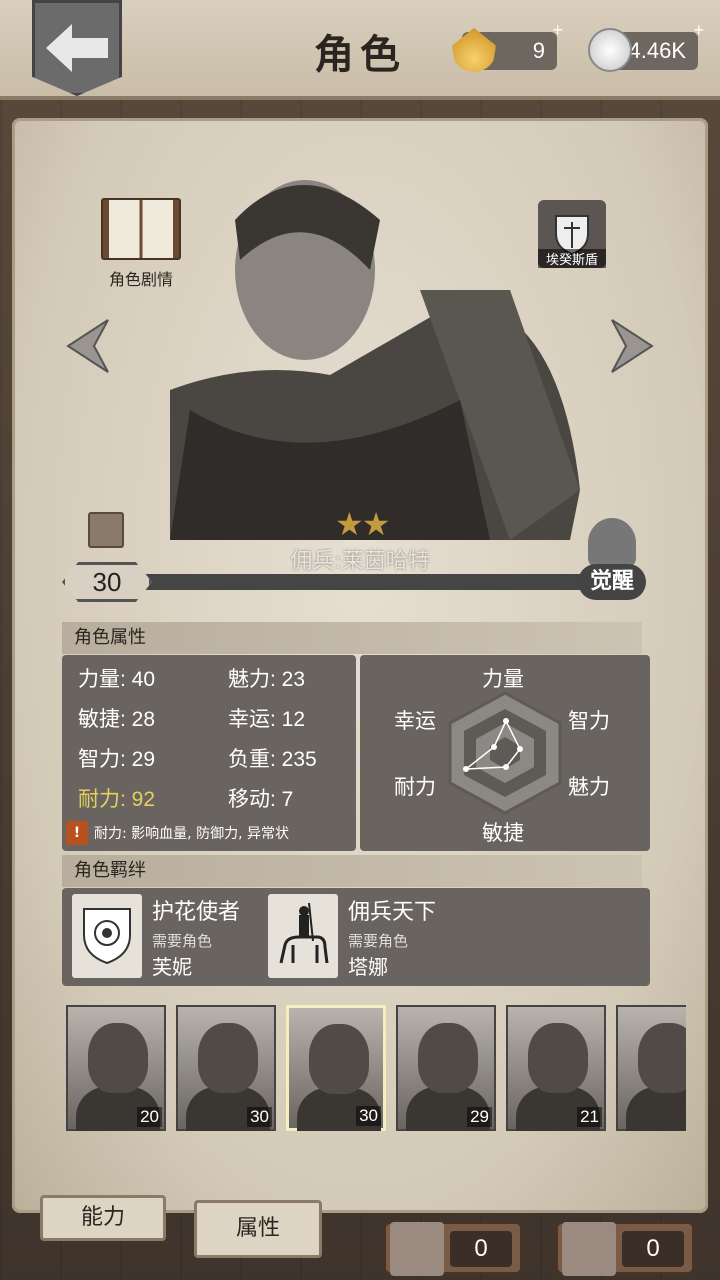  I want to click on chevron-left-icon, so click(87, 346).